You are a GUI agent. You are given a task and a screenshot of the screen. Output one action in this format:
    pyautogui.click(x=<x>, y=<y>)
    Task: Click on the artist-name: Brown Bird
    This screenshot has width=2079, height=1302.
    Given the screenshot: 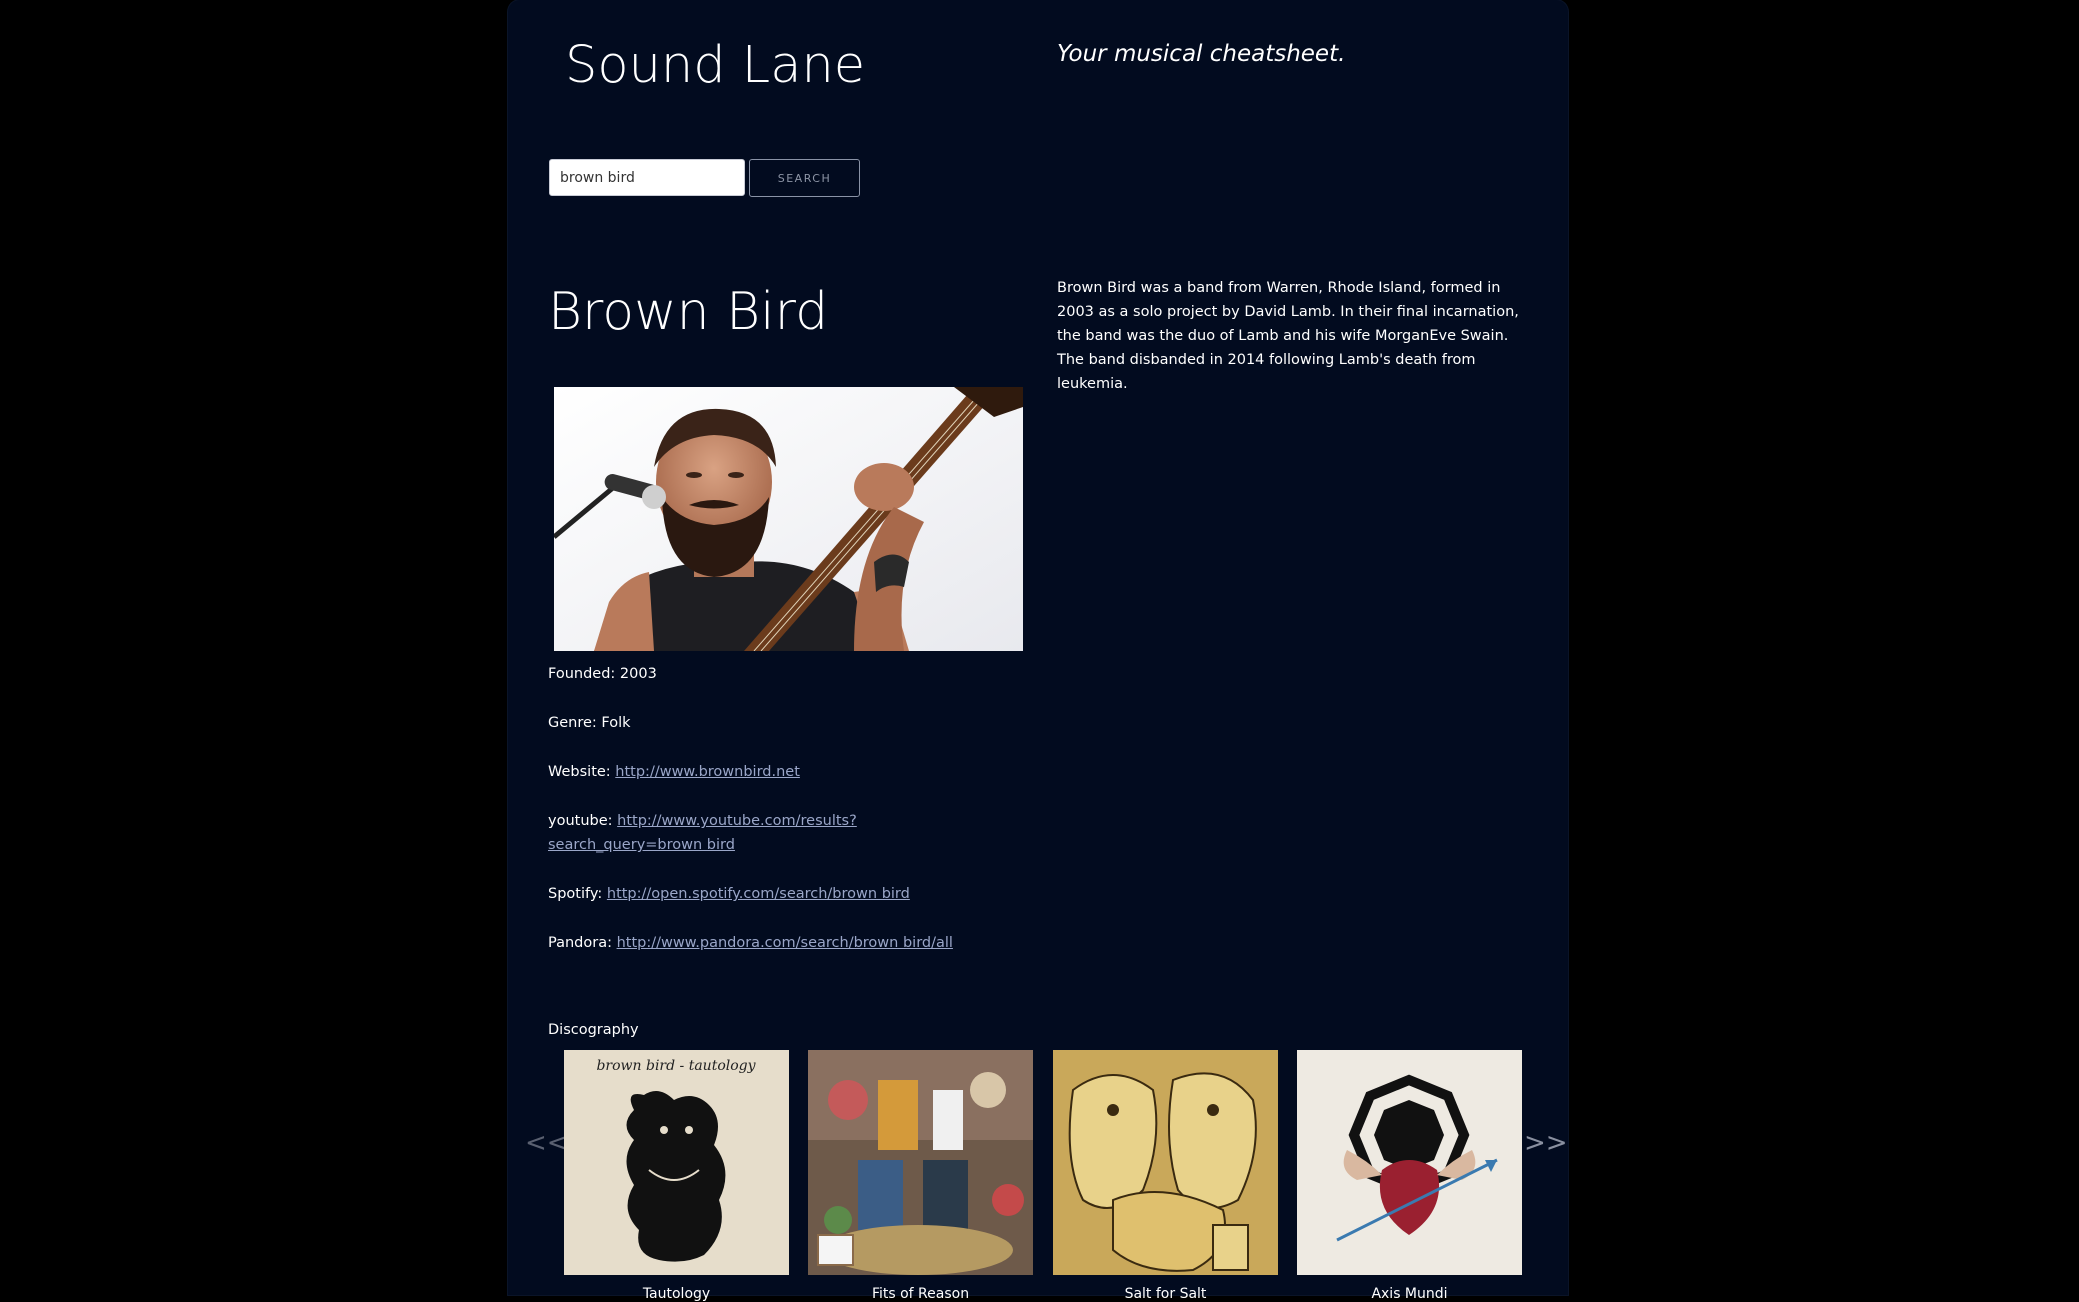 What is the action you would take?
    pyautogui.click(x=688, y=312)
    